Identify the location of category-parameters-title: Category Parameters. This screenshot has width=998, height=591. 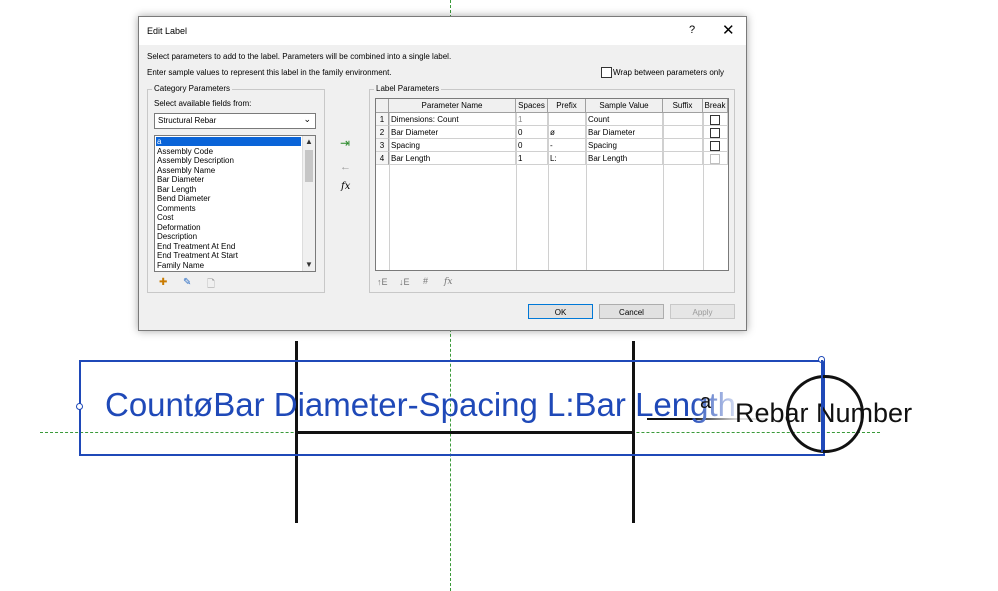
(192, 88).